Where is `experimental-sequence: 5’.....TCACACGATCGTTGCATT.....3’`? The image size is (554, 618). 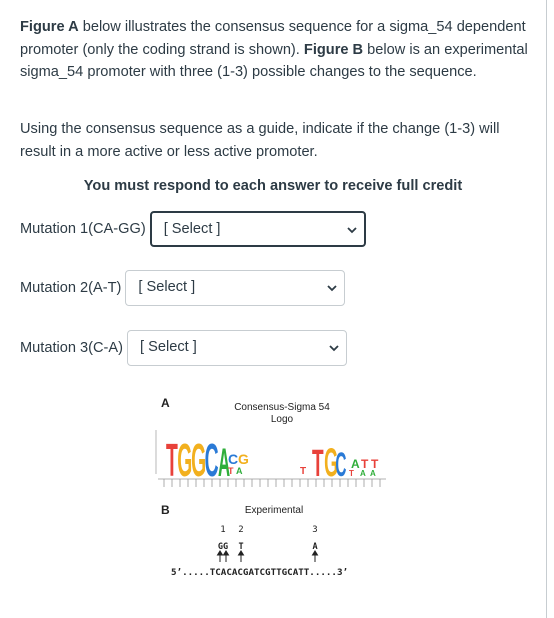 experimental-sequence: 5’.....TCACACGATCGTTGCATT.....3’ is located at coordinates (259, 572).